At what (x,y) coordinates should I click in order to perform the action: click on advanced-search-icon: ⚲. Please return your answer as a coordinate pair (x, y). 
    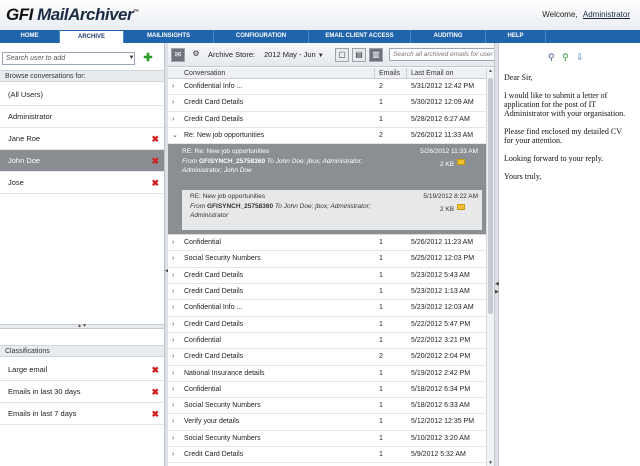
    Looking at the image, I should click on (565, 57).